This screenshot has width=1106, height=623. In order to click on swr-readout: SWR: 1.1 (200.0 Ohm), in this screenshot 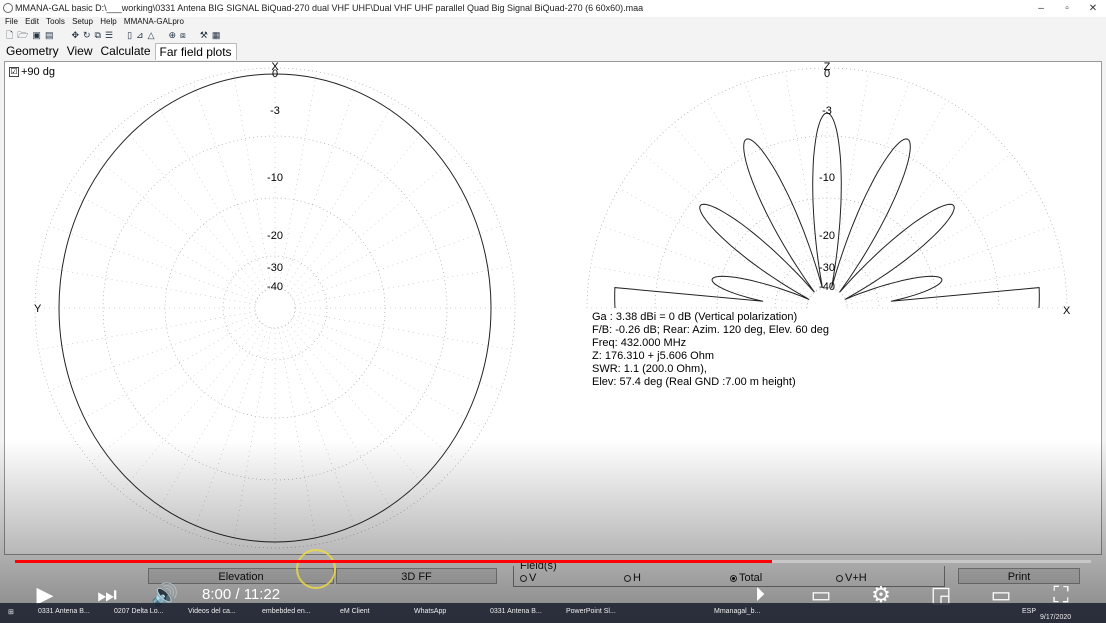, I will do `click(649, 369)`.